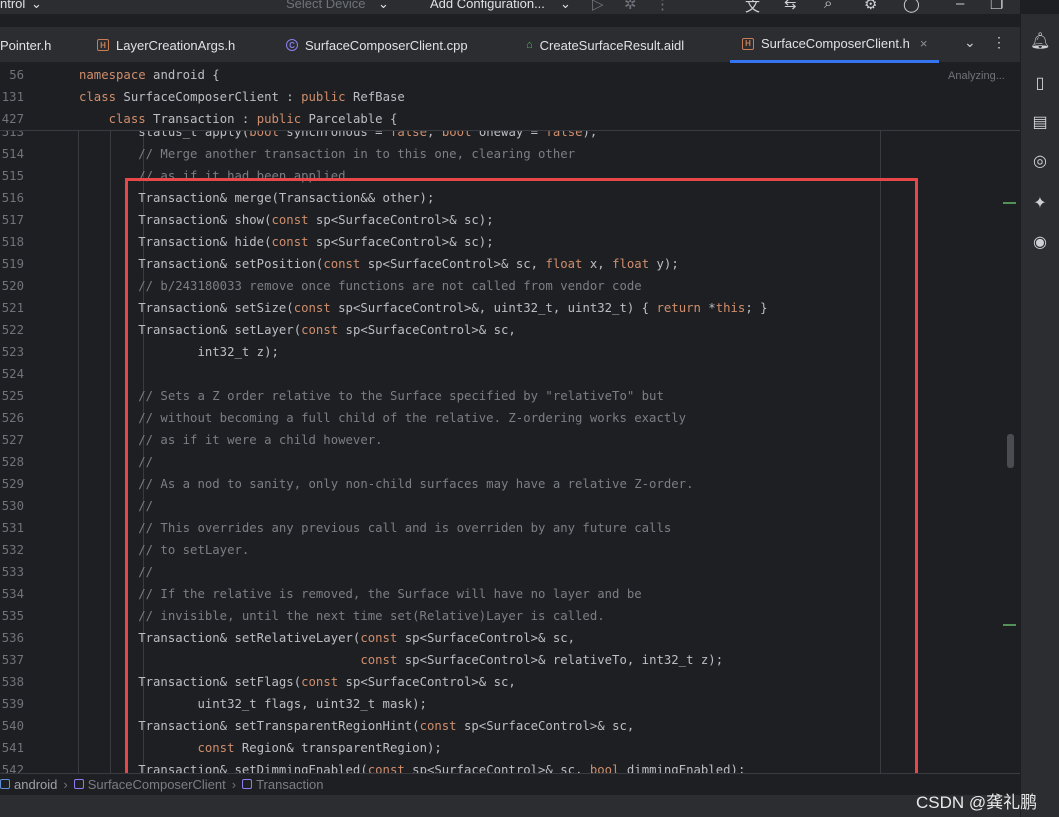  Describe the element at coordinates (12, 176) in the screenshot. I see `line-number: 515` at that location.